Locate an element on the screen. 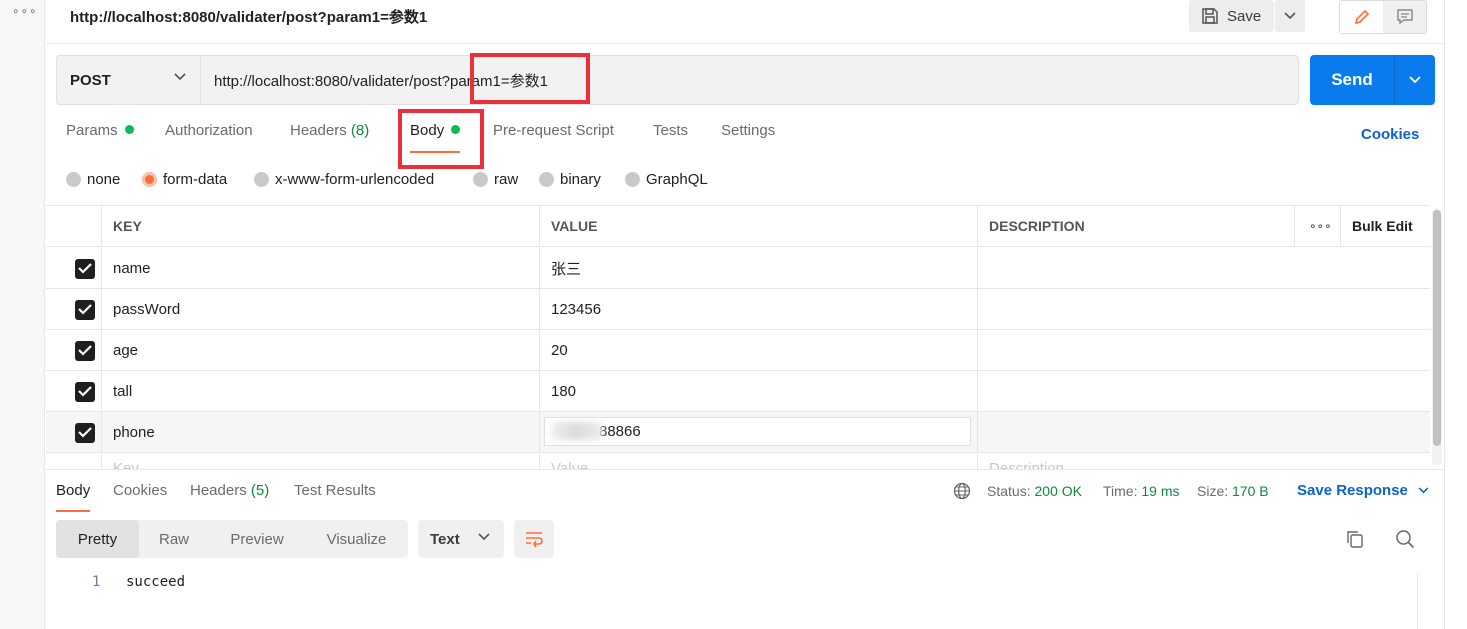 Image resolution: width=1467 pixels, height=629 pixels. row-key: age is located at coordinates (320, 350).